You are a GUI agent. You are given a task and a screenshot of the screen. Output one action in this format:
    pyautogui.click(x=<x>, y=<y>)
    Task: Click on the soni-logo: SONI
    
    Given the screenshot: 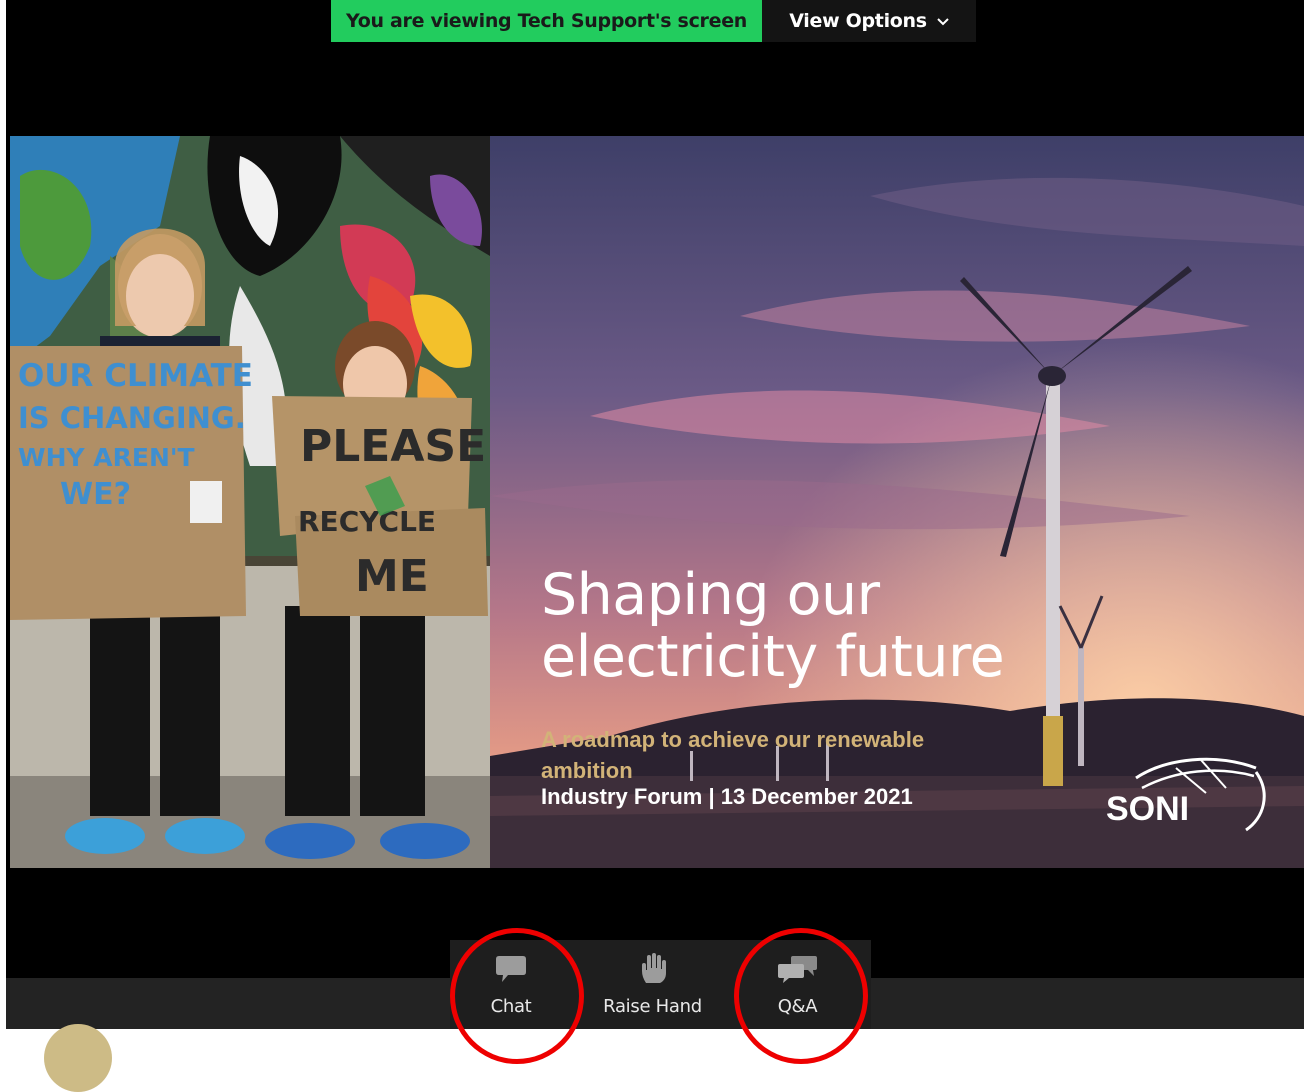 What is the action you would take?
    pyautogui.click(x=1186, y=794)
    